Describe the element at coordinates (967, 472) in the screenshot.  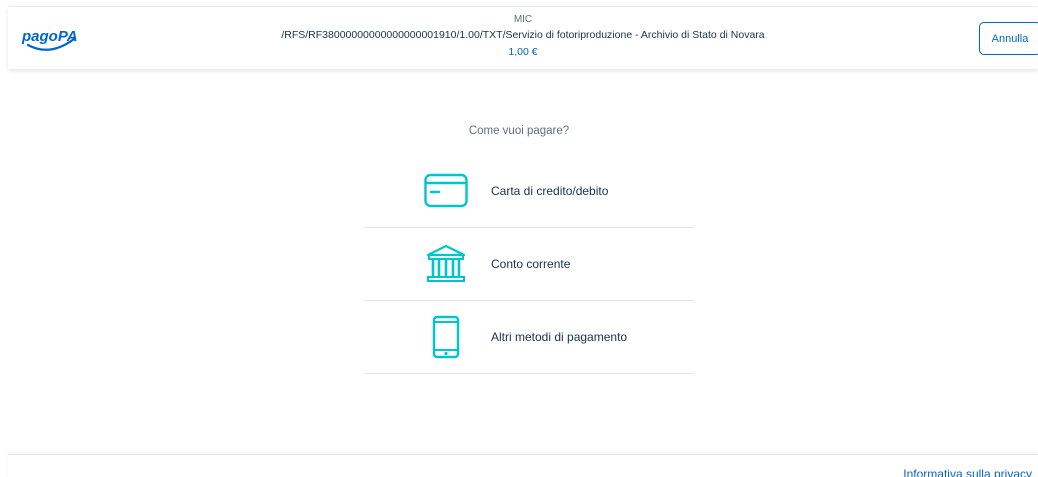
I see `privacy-policy-link: Informativa sulla privacy` at that location.